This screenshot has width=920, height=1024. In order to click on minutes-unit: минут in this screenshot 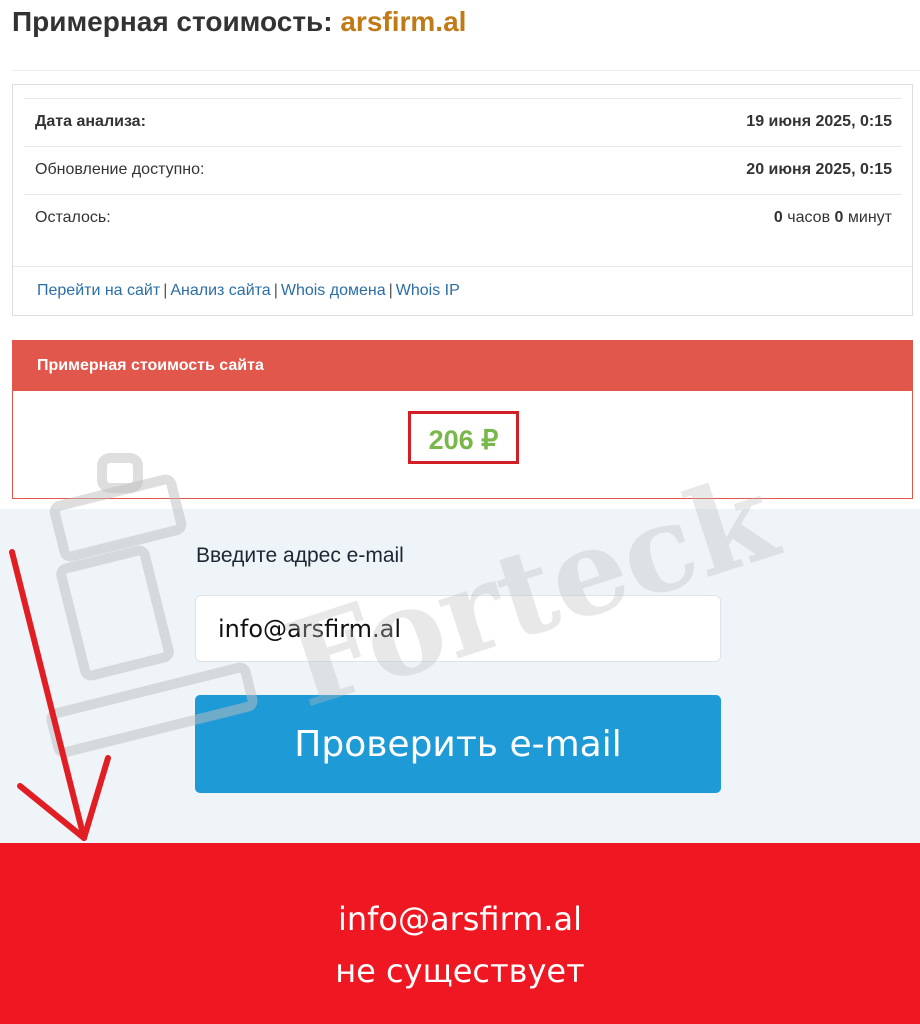, I will do `click(869, 217)`.